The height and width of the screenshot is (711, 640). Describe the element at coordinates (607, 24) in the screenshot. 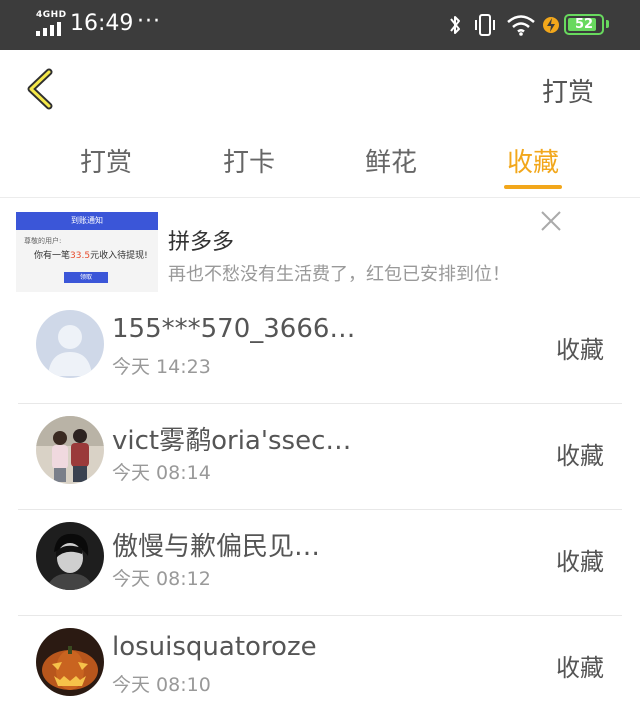

I see `battery-tip` at that location.